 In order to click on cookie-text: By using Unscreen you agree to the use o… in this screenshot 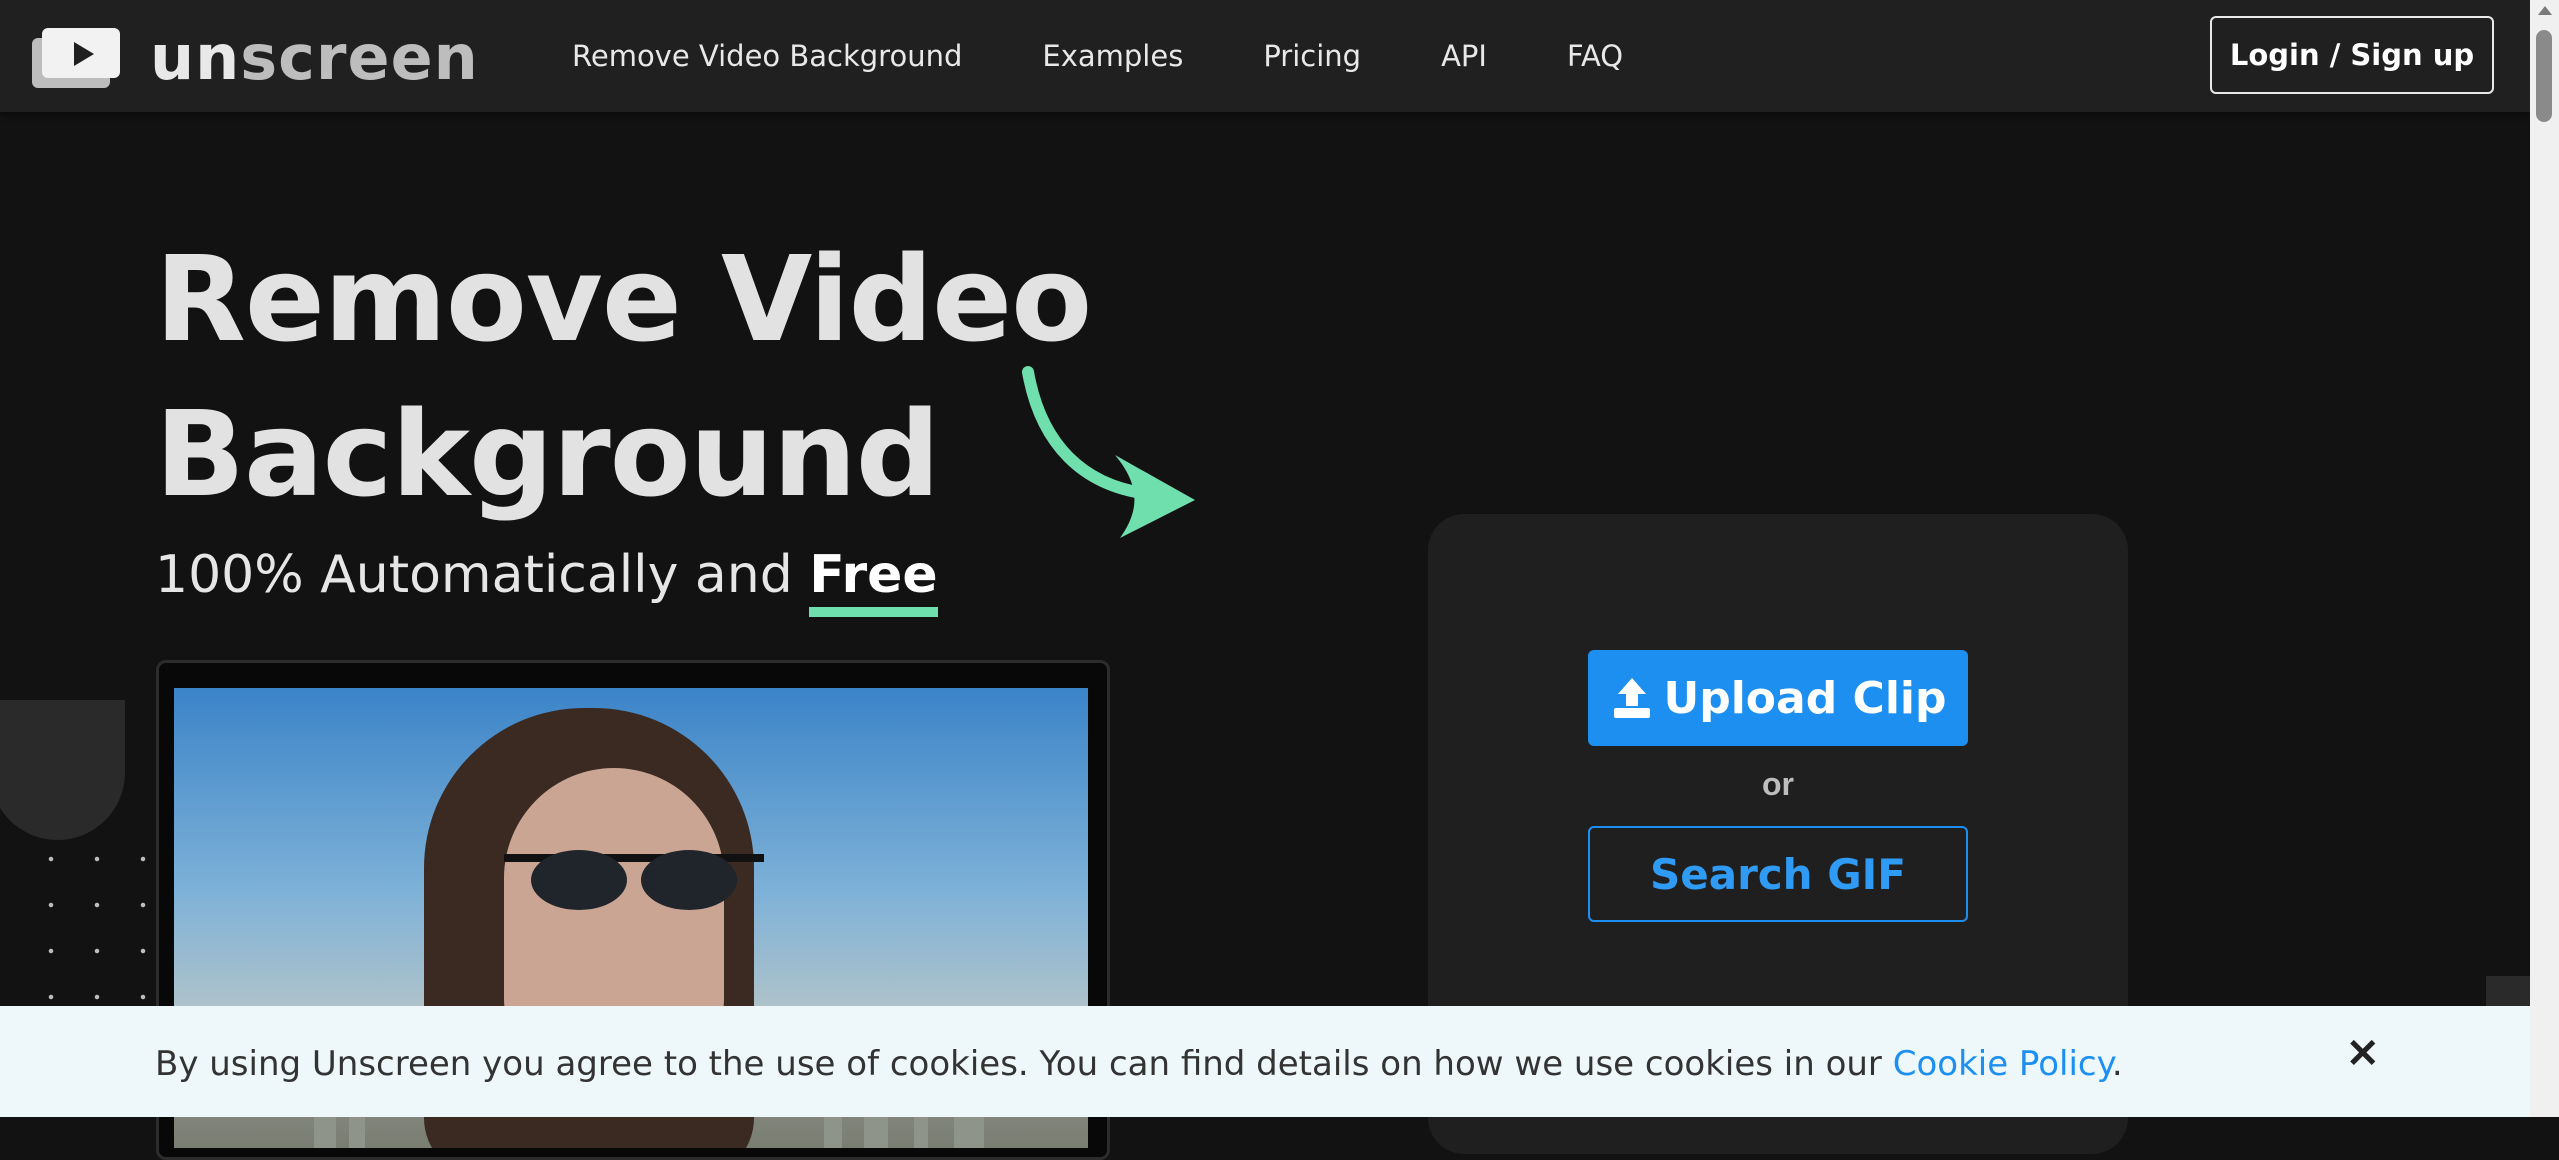, I will do `click(1024, 1064)`.